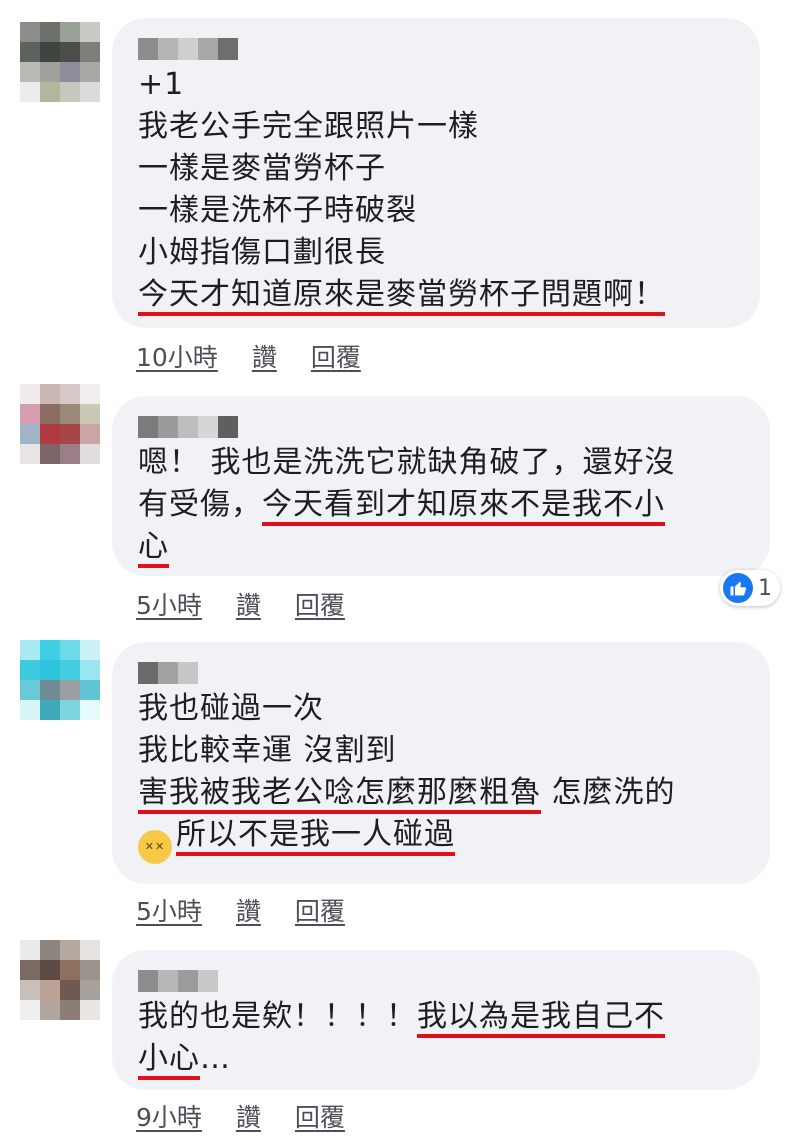  I want to click on underlined-text: 我以為是我自己不, so click(541, 1018).